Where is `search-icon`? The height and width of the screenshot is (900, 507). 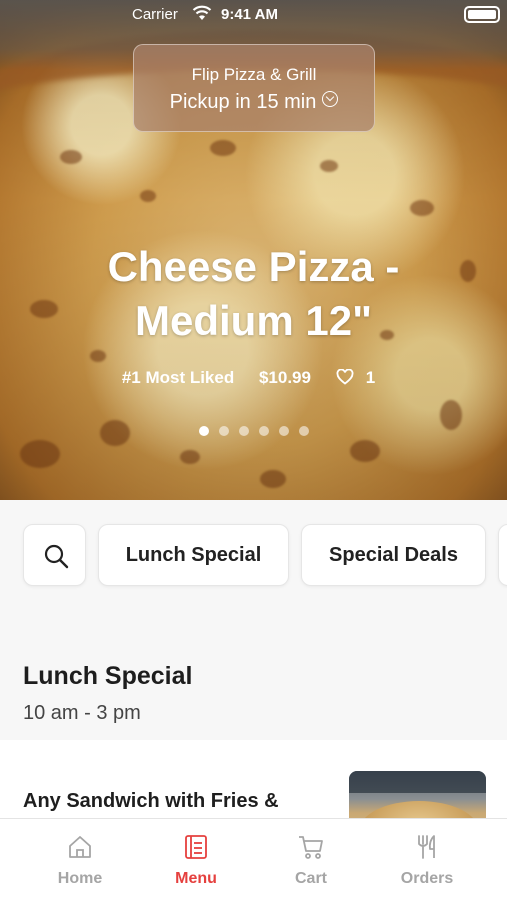
search-icon is located at coordinates (56, 556).